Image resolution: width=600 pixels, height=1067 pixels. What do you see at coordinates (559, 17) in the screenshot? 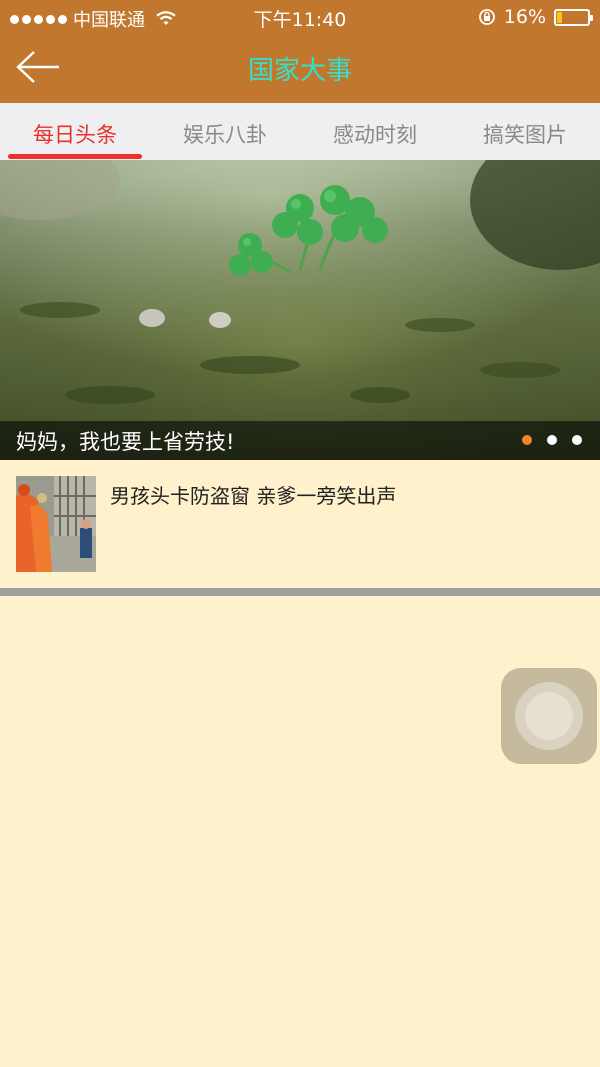
I see `battery-fill` at bounding box center [559, 17].